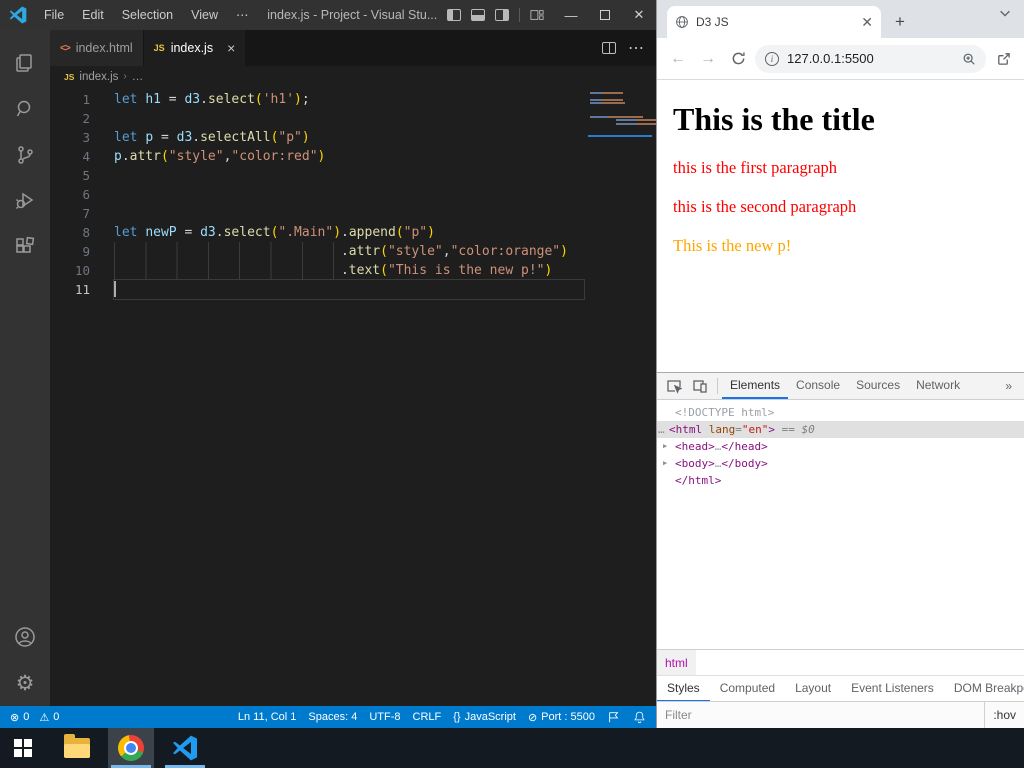  I want to click on editor-tab-index.html: <> index.html, so click(97, 48).